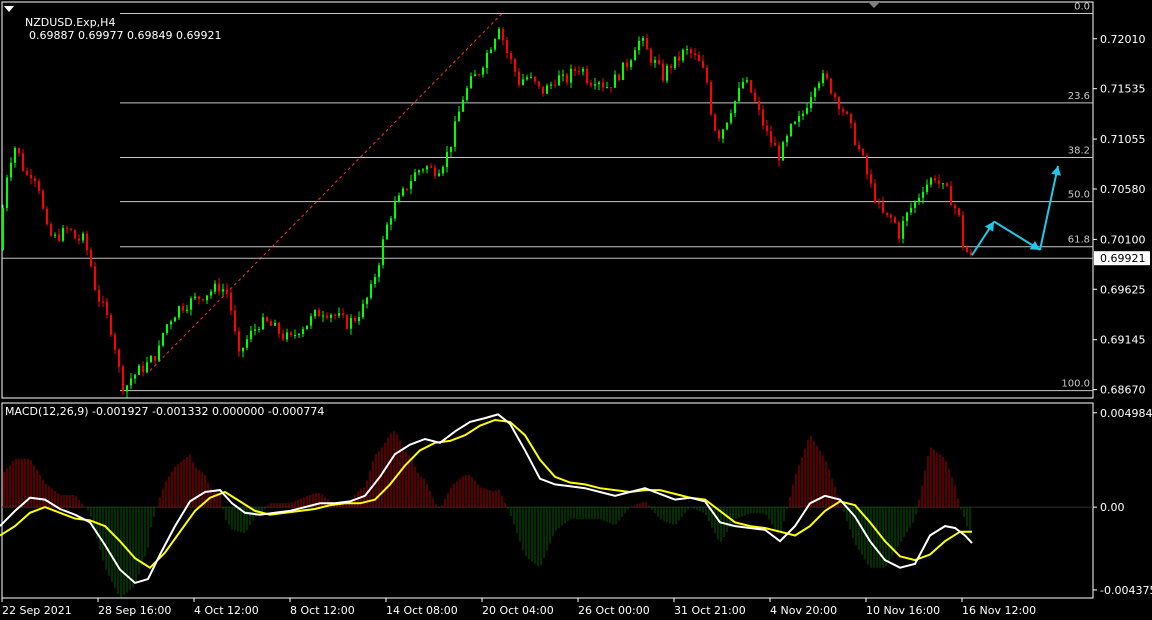  What do you see at coordinates (1082, 7) in the screenshot?
I see `fib-level-label: 0.0` at bounding box center [1082, 7].